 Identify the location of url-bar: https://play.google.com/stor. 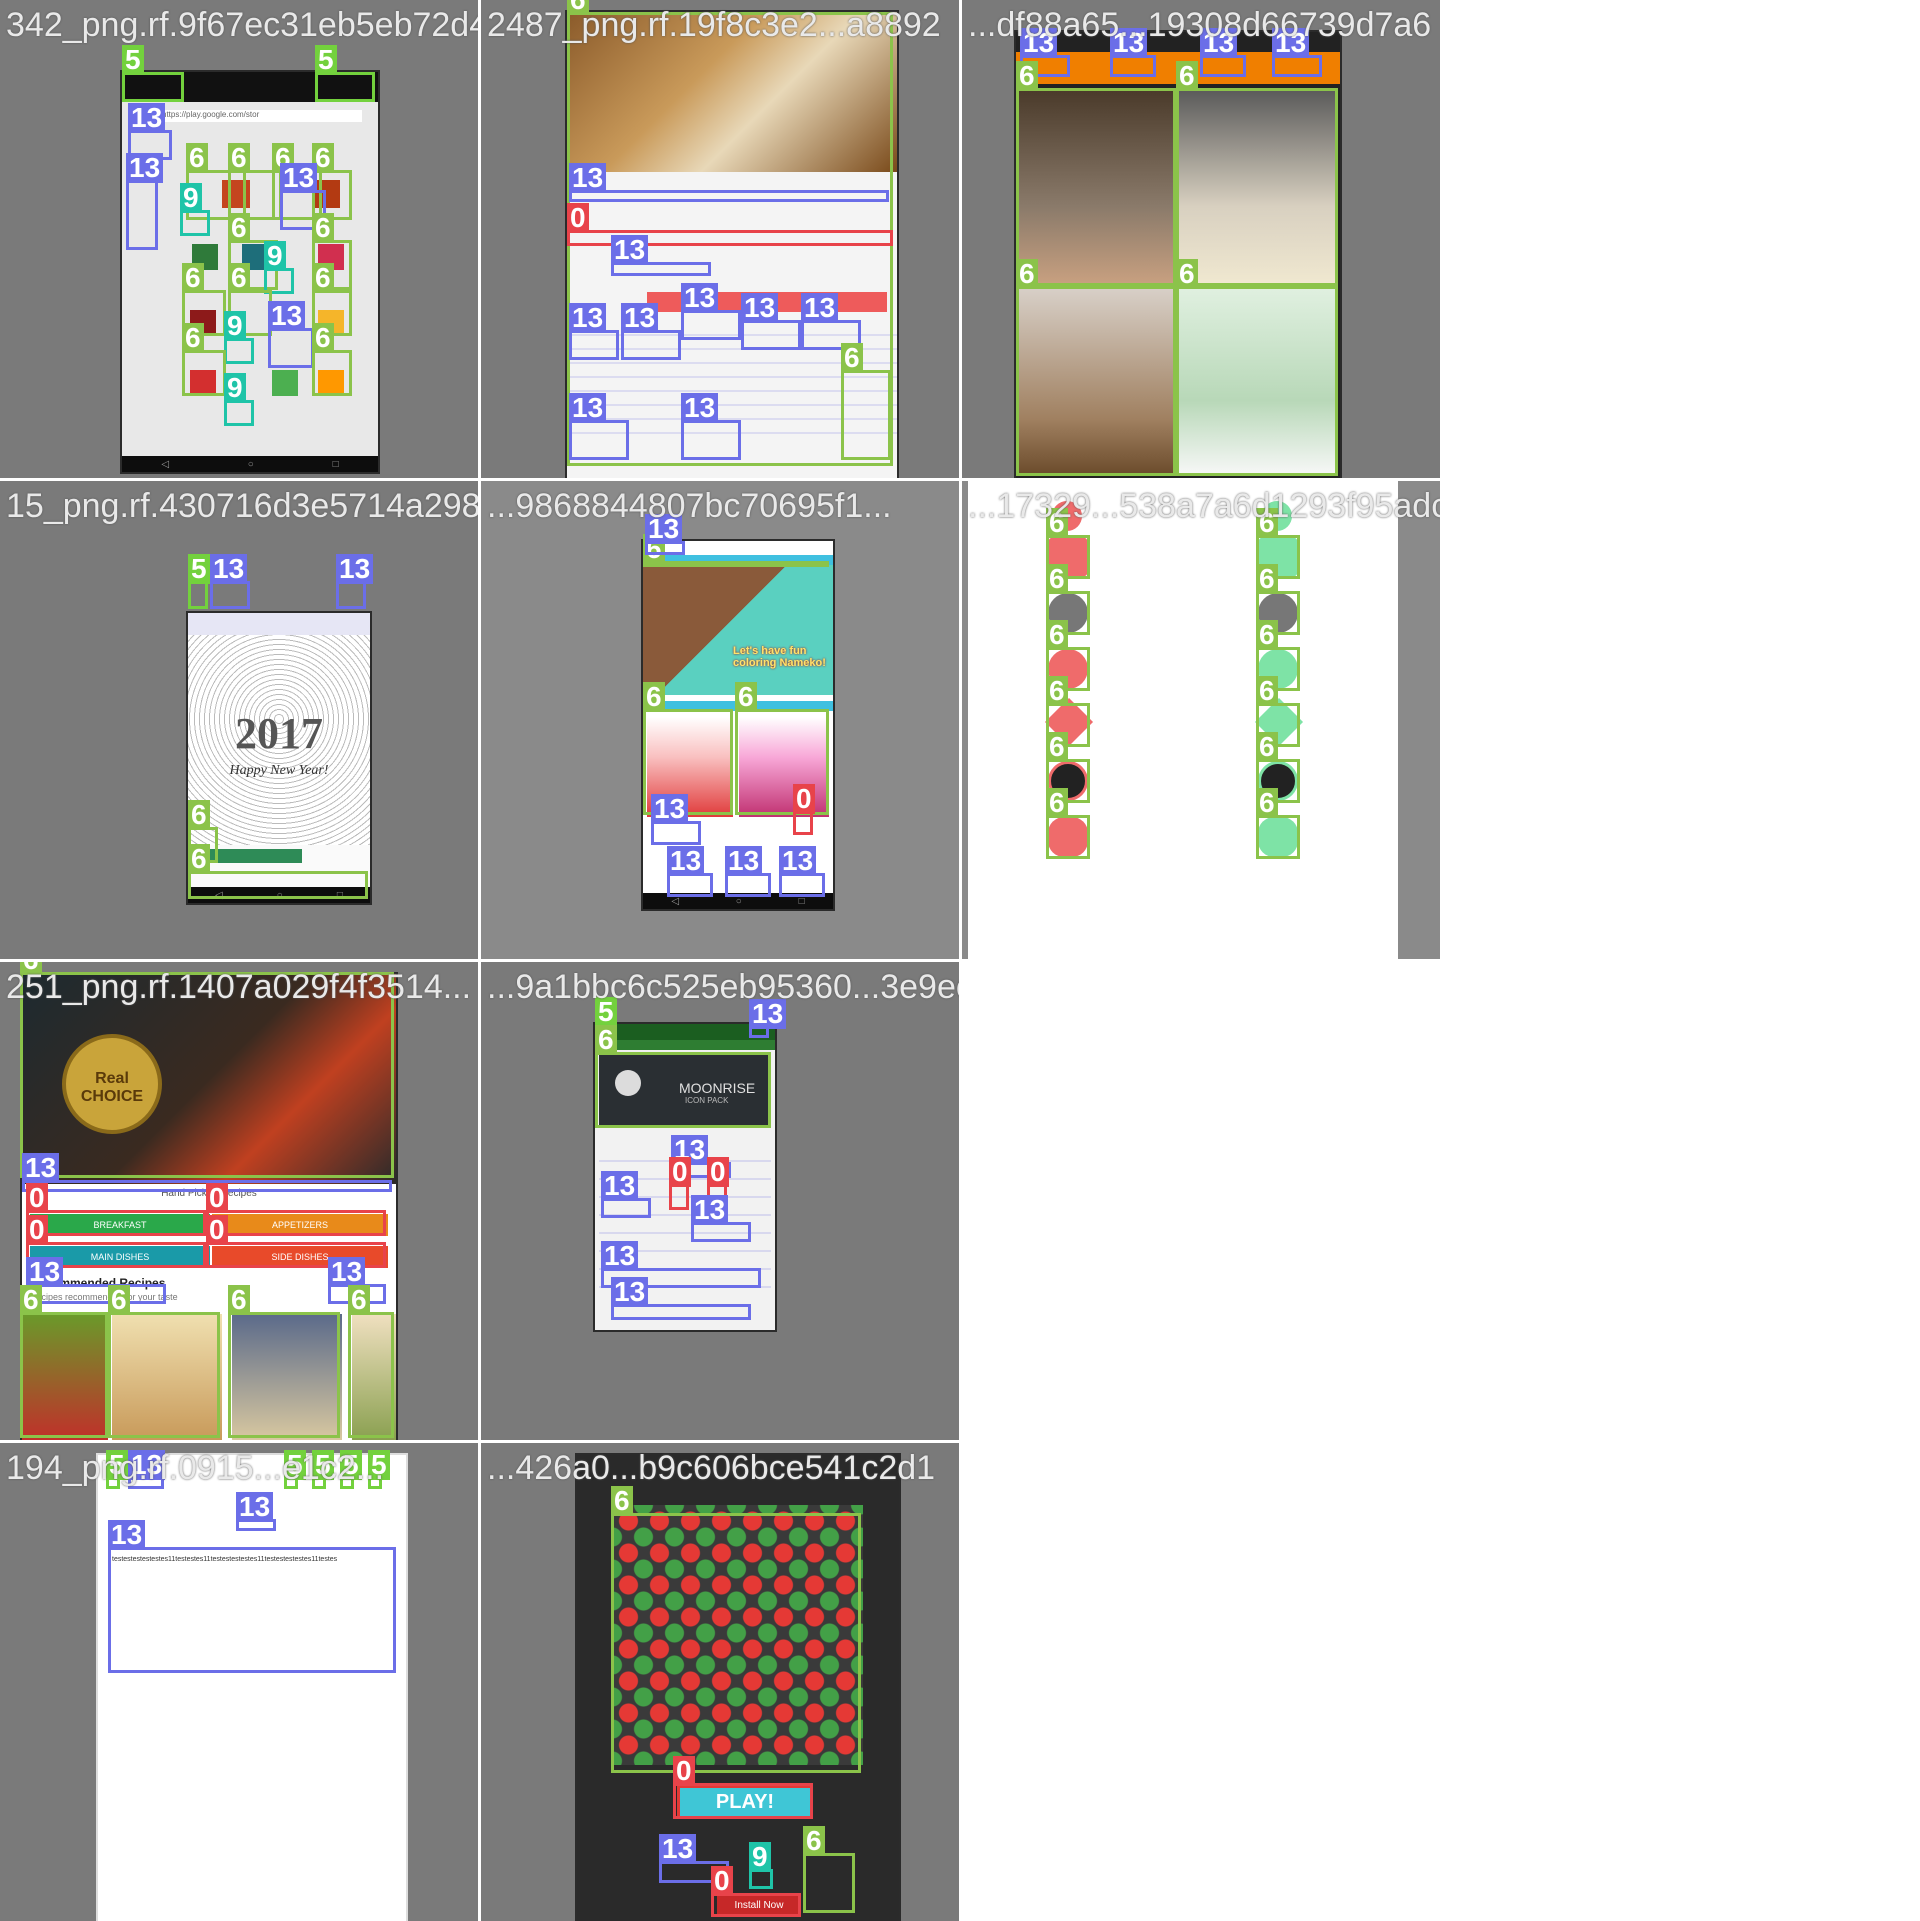
(262, 116).